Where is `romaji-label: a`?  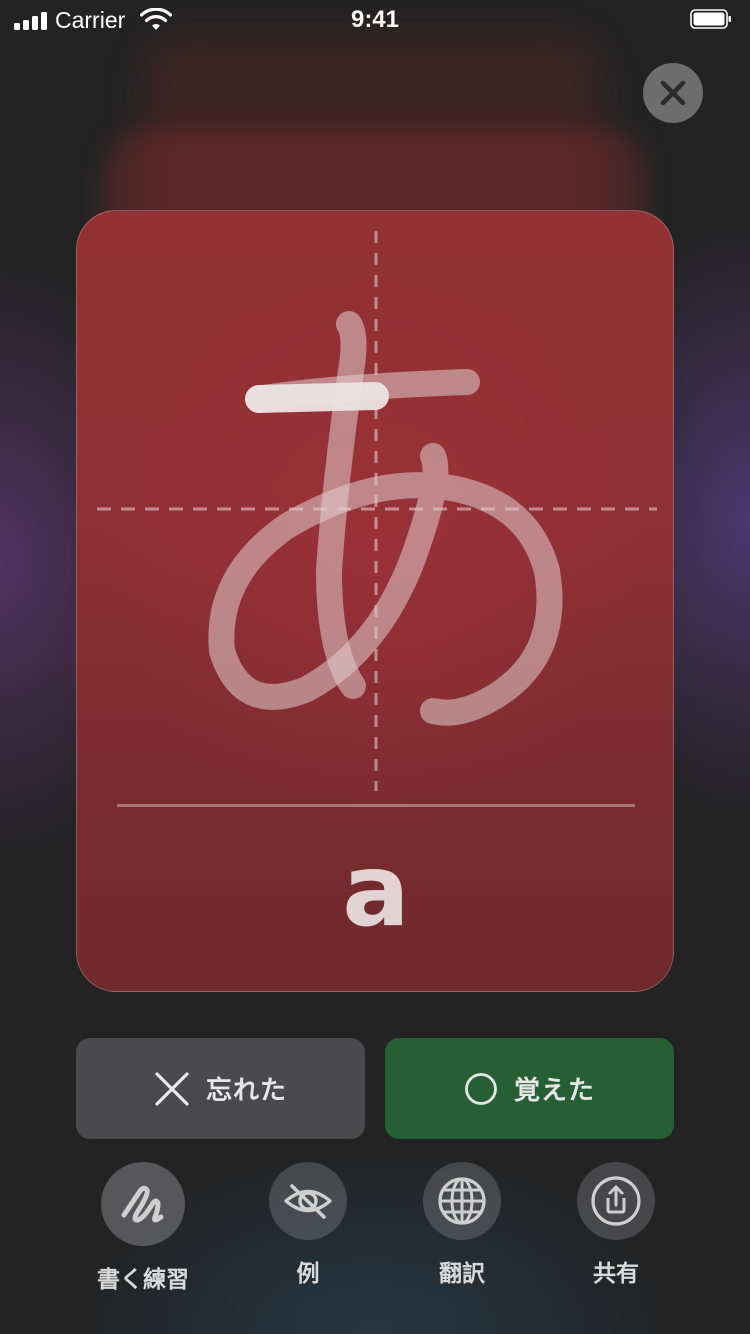 romaji-label: a is located at coordinates (376, 890).